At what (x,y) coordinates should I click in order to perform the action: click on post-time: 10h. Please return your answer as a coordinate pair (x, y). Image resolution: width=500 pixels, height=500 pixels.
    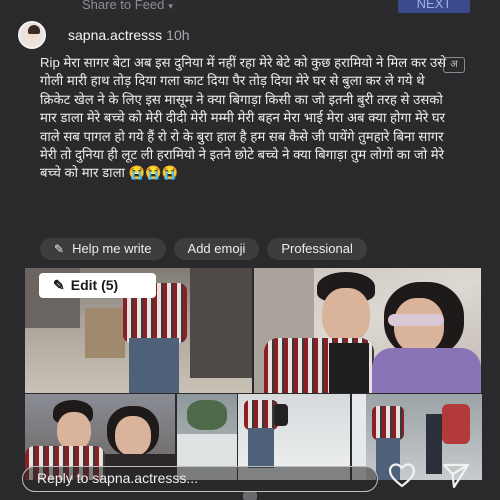
    Looking at the image, I should click on (178, 35).